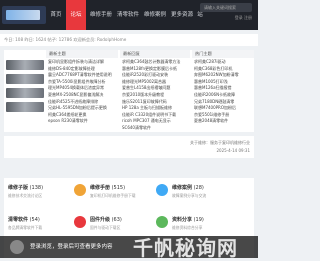 Image resolution: width=320 pixels, height=261 pixels. I want to click on nav-cases: 维修案例, so click(155, 15).